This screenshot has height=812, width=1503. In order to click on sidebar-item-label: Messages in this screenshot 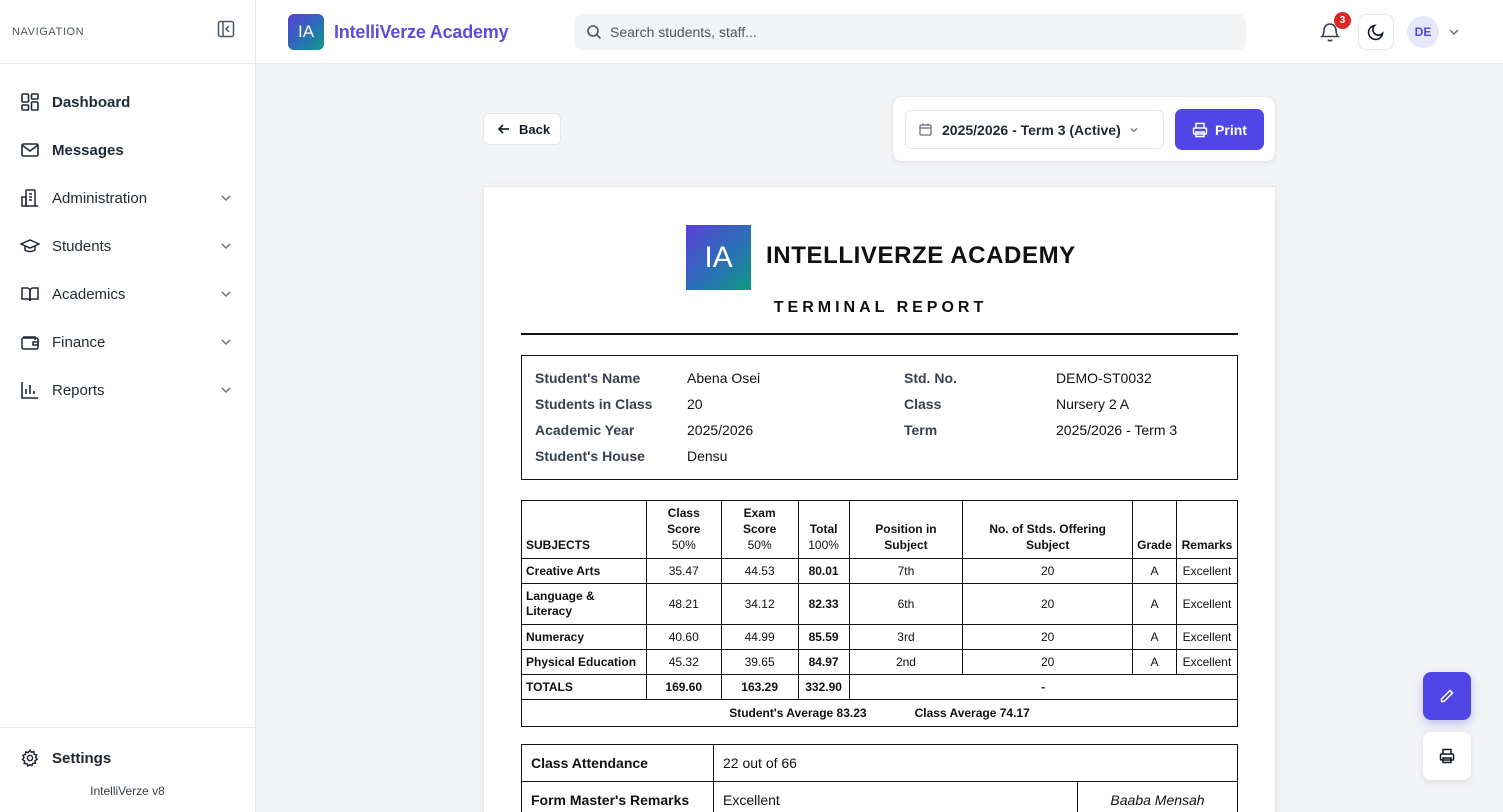, I will do `click(88, 150)`.